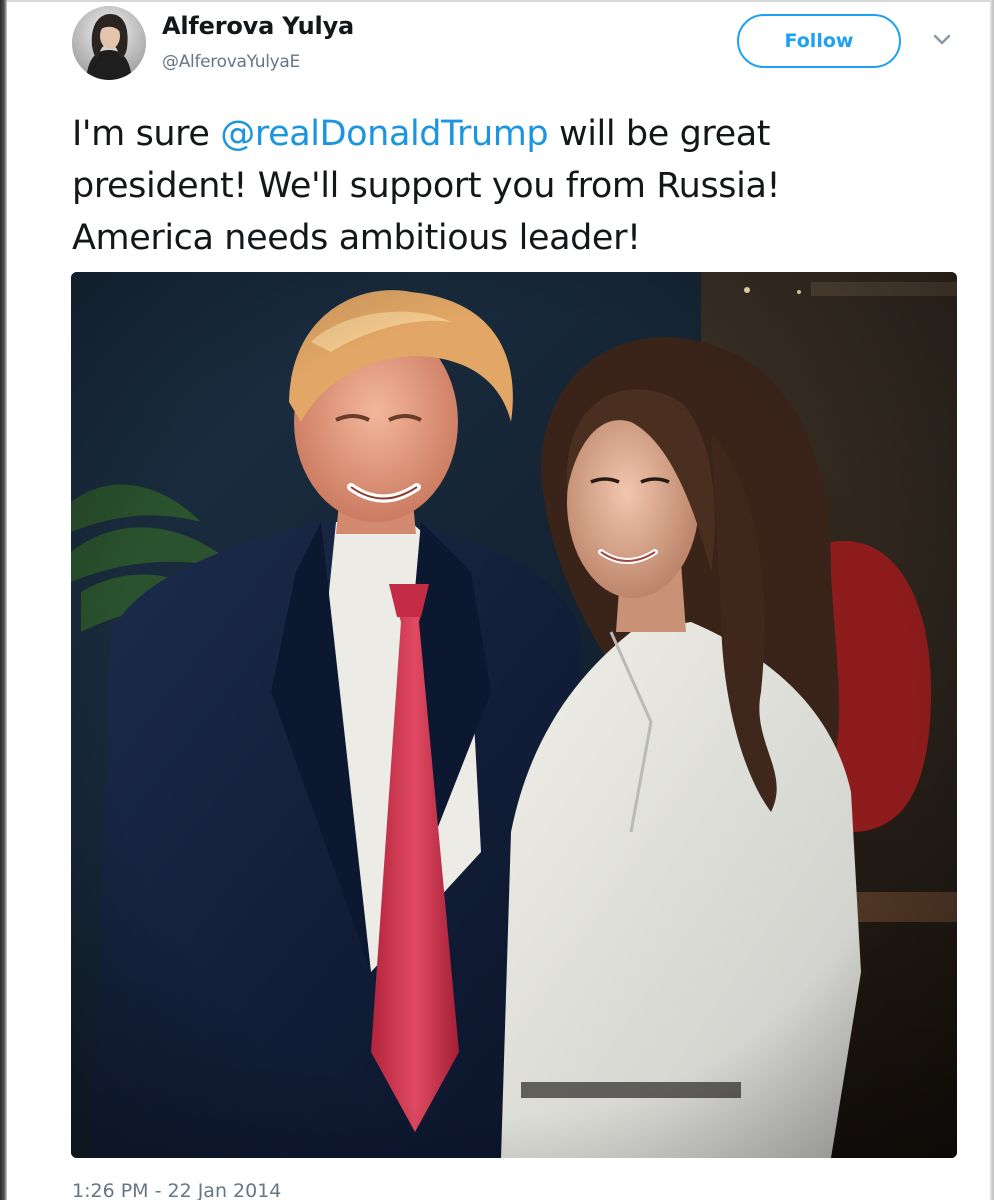 Image resolution: width=994 pixels, height=1200 pixels. I want to click on tweet-text-segment: will be great, so click(659, 134).